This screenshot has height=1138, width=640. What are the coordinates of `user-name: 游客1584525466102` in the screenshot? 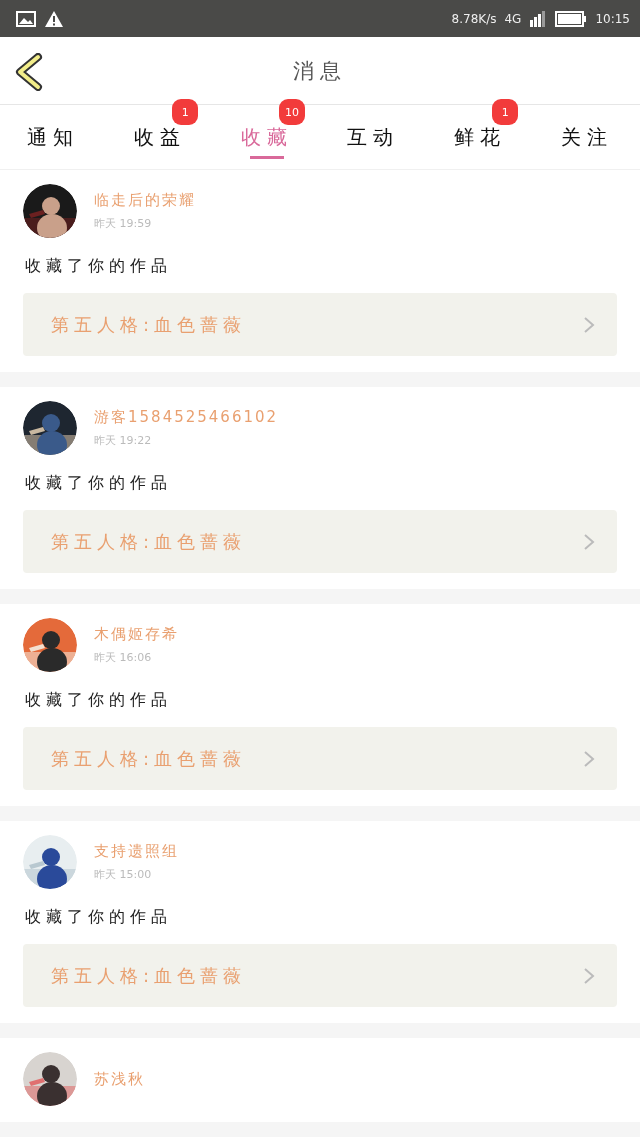 It's located at (186, 417).